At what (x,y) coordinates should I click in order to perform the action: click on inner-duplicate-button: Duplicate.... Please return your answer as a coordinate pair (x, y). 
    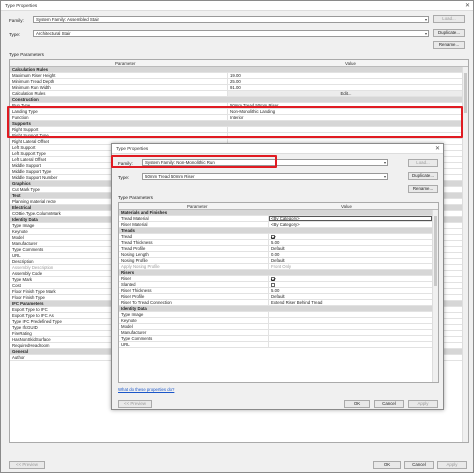
    Looking at the image, I should click on (423, 176).